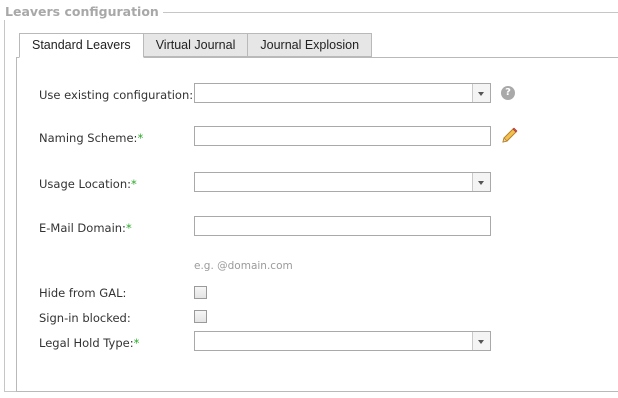 This screenshot has height=398, width=618. I want to click on help-icon: ?, so click(508, 93).